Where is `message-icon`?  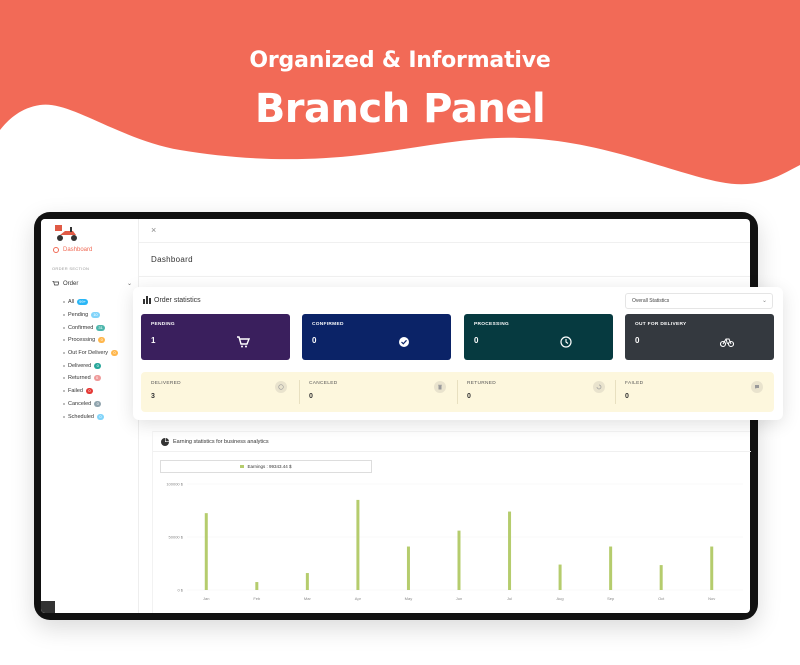 message-icon is located at coordinates (757, 387).